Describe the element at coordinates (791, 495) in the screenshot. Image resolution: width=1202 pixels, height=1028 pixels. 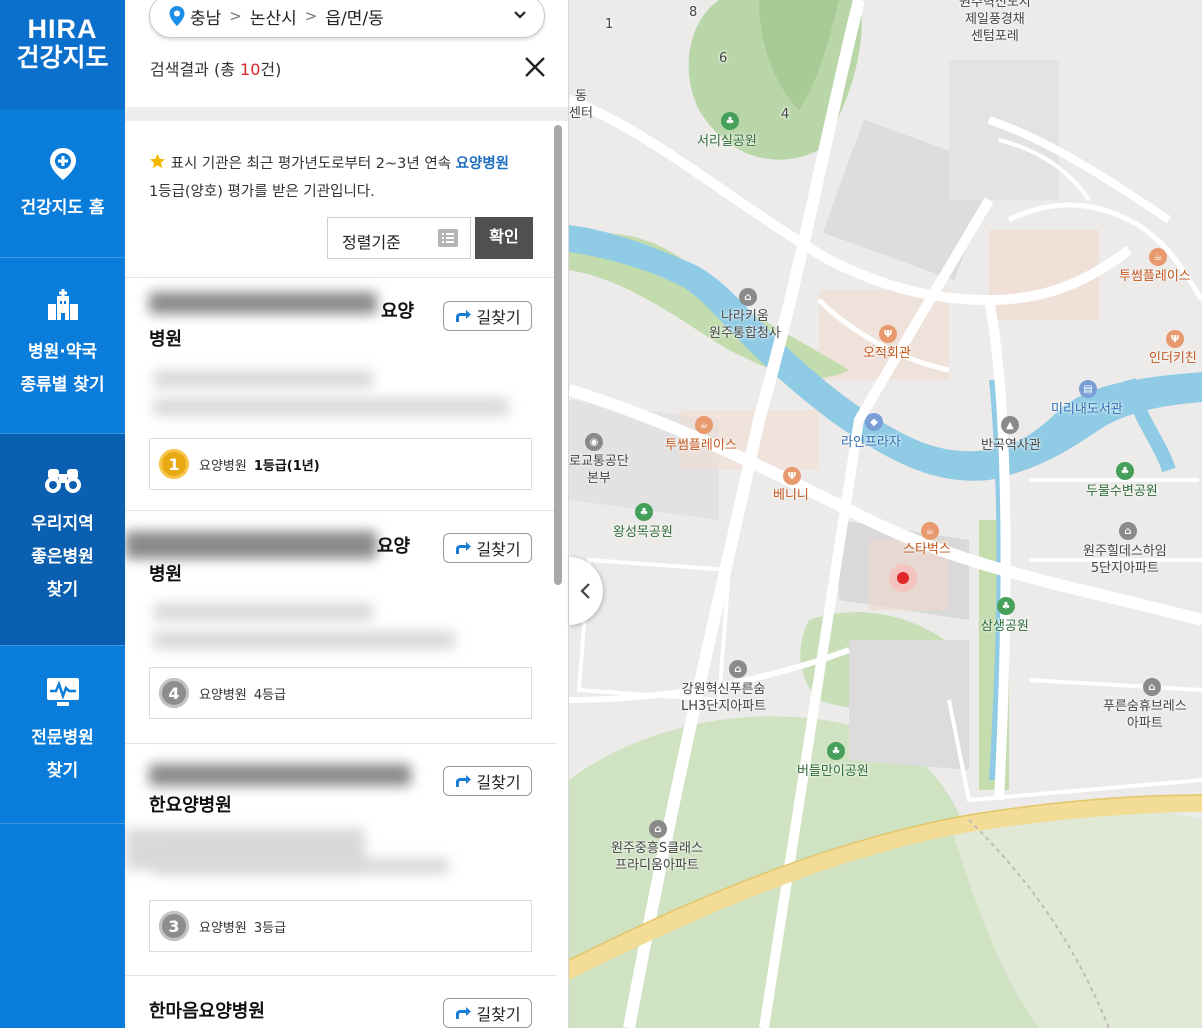
I see `map-label-restaurant: 베니니` at that location.